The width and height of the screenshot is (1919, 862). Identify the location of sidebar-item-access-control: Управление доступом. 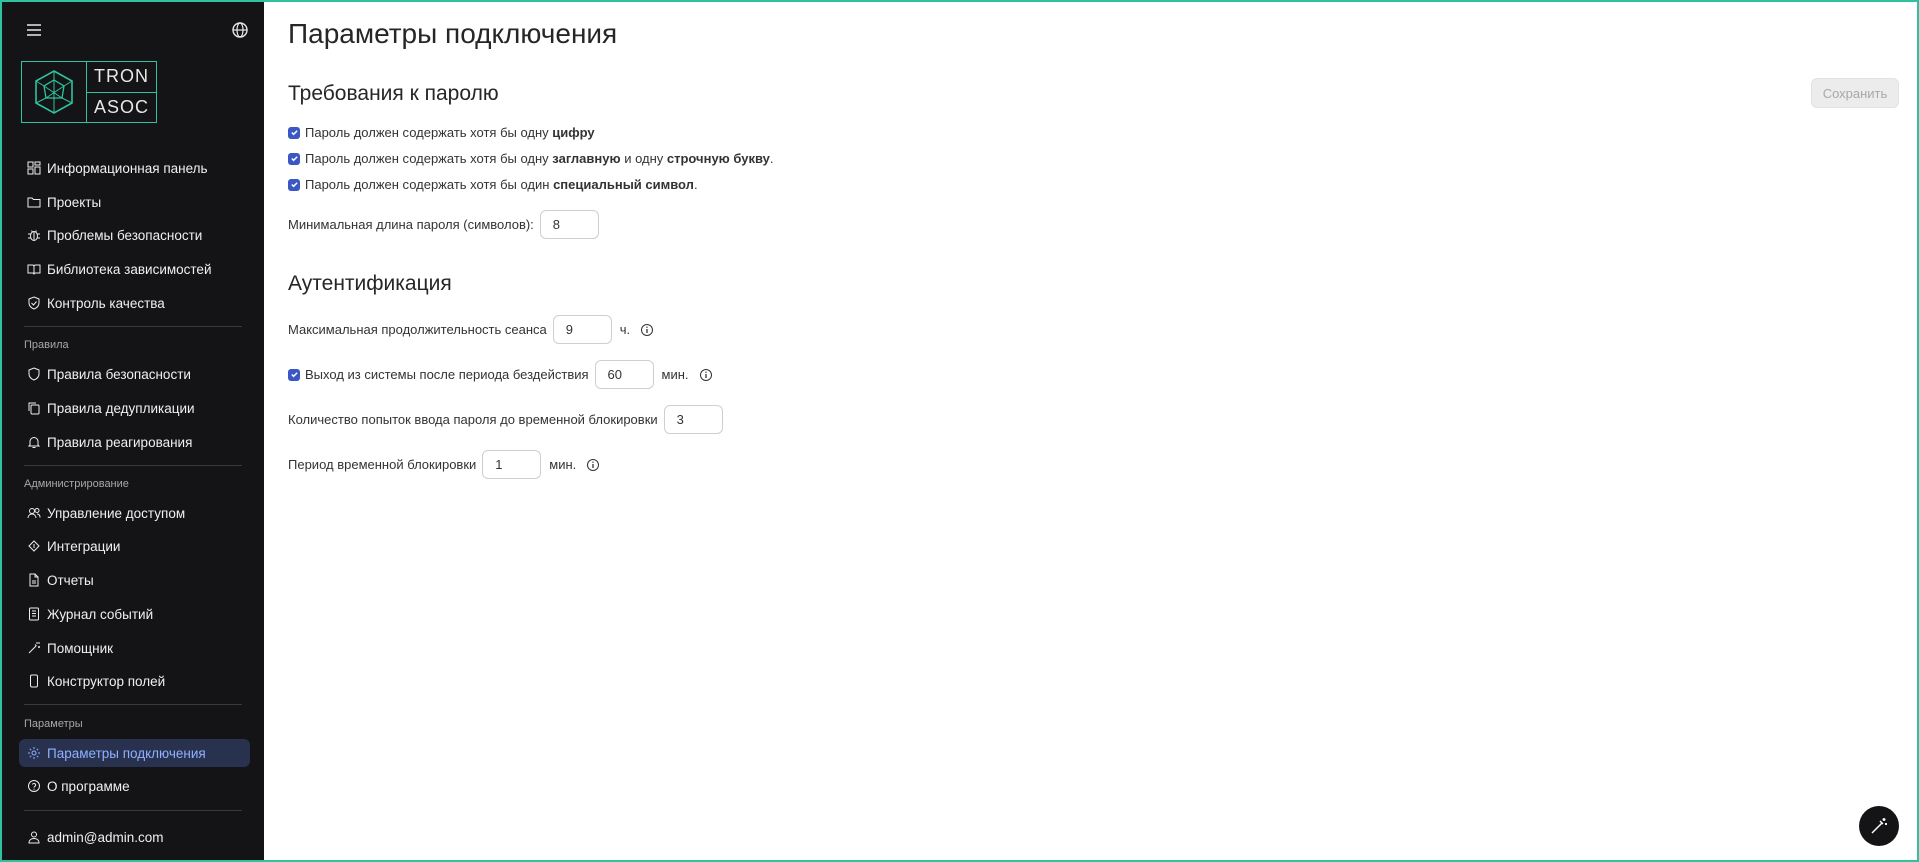
(134, 513).